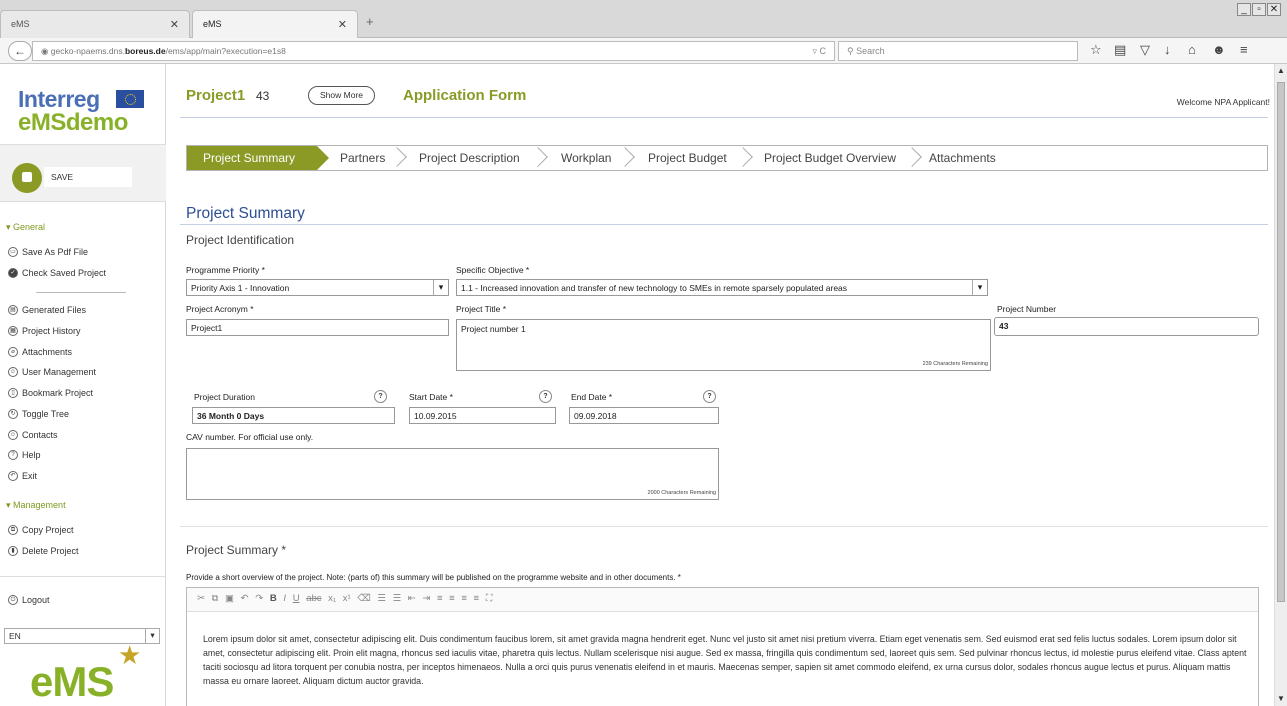  I want to click on end-date-input: 09.09.2018, so click(644, 415).